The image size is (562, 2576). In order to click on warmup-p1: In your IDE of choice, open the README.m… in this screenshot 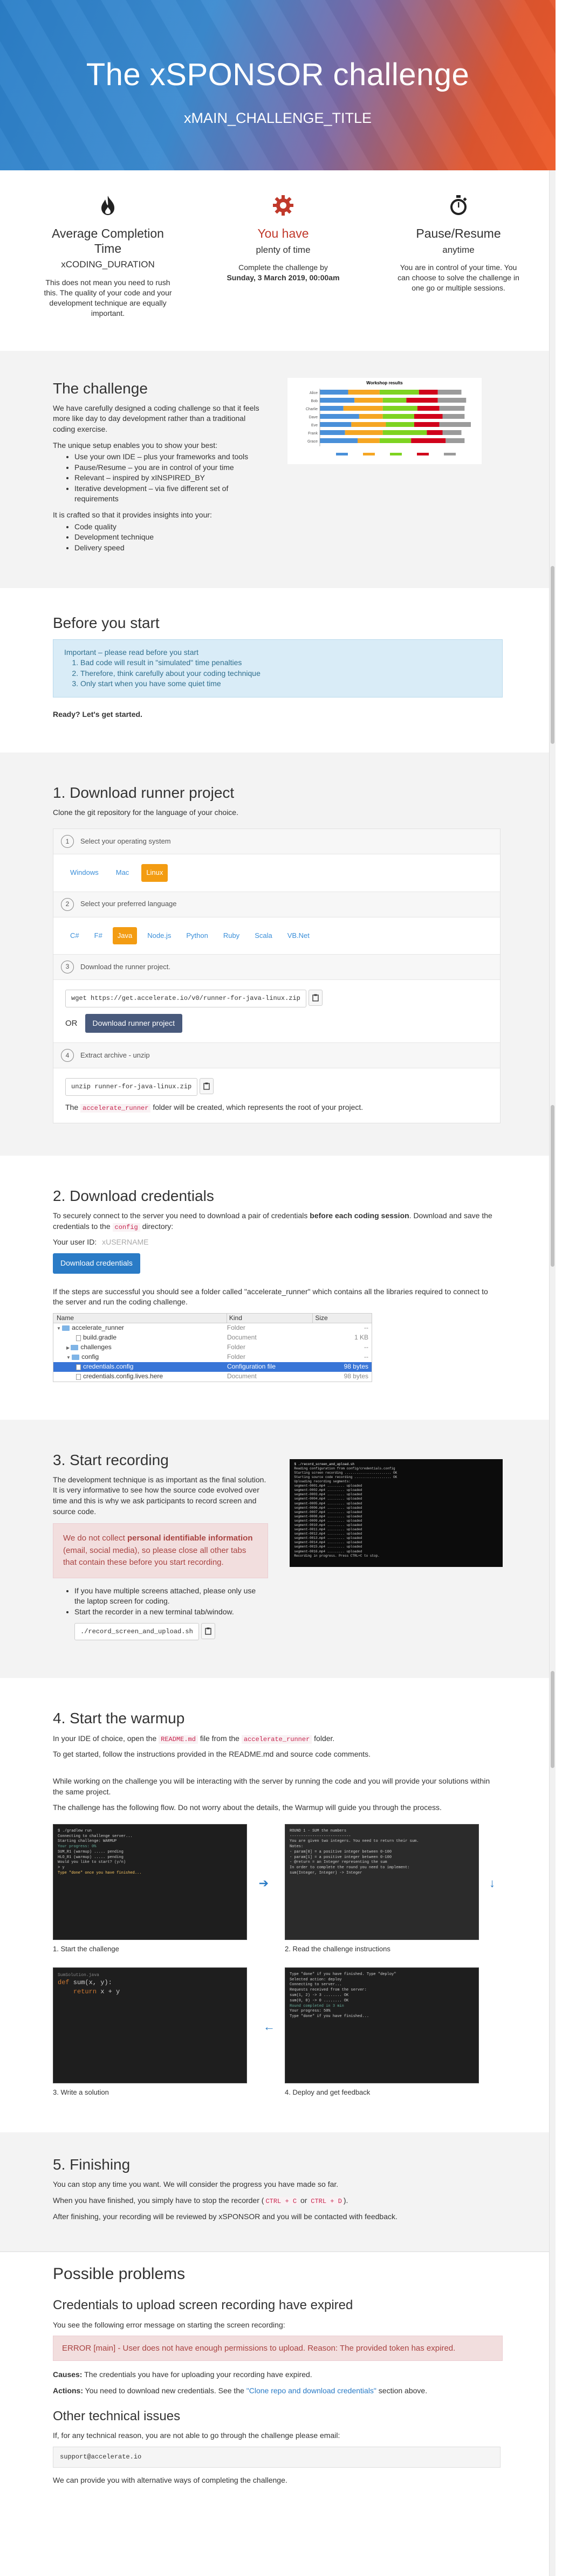, I will do `click(278, 1739)`.